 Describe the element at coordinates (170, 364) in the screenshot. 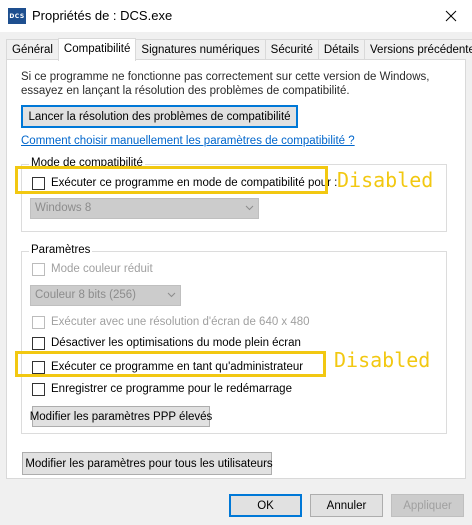

I see `admin-highlight-box` at that location.